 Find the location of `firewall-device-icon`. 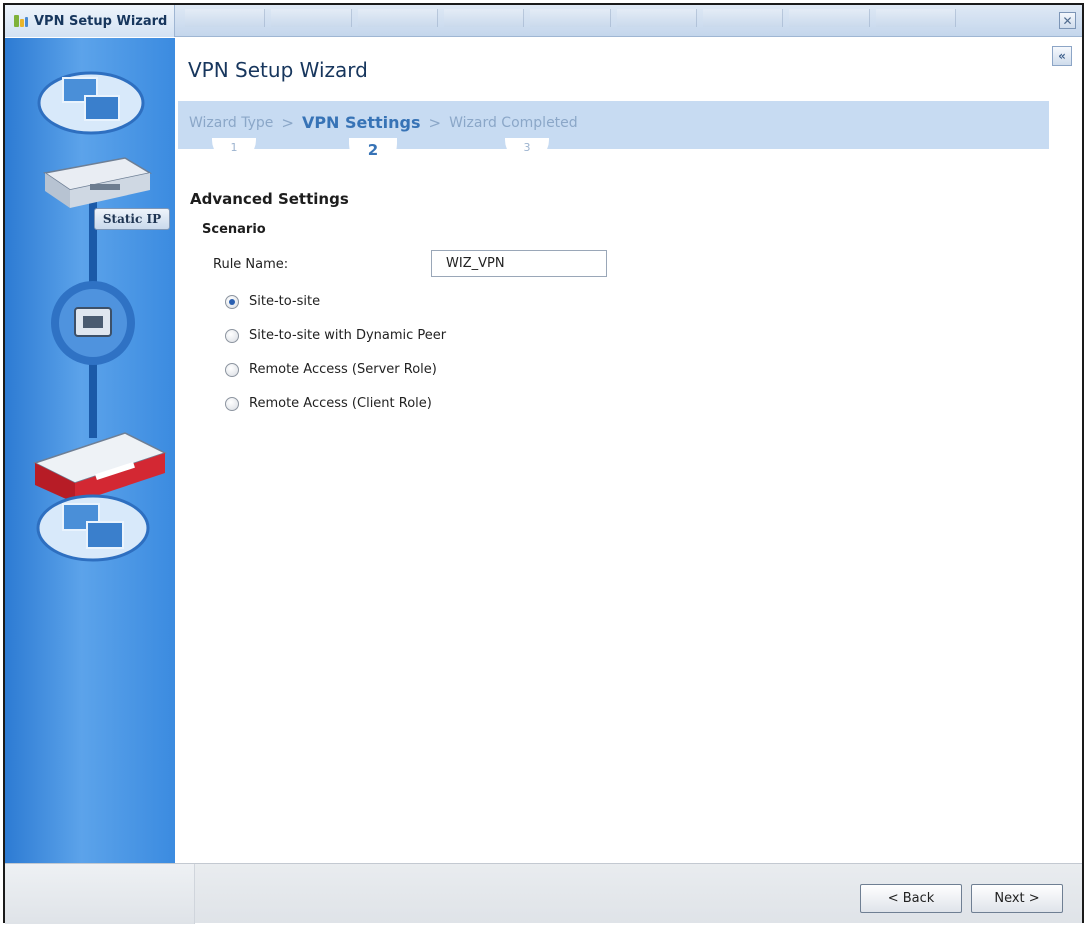

firewall-device-icon is located at coordinates (100, 467).